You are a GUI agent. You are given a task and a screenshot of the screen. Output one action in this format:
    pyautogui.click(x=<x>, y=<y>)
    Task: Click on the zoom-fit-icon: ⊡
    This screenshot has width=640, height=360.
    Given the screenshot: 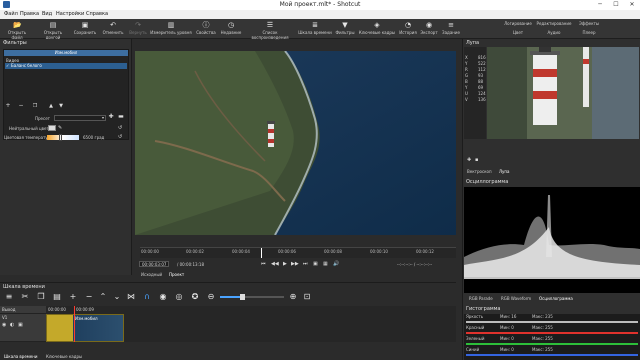 What is the action you would take?
    pyautogui.click(x=307, y=297)
    